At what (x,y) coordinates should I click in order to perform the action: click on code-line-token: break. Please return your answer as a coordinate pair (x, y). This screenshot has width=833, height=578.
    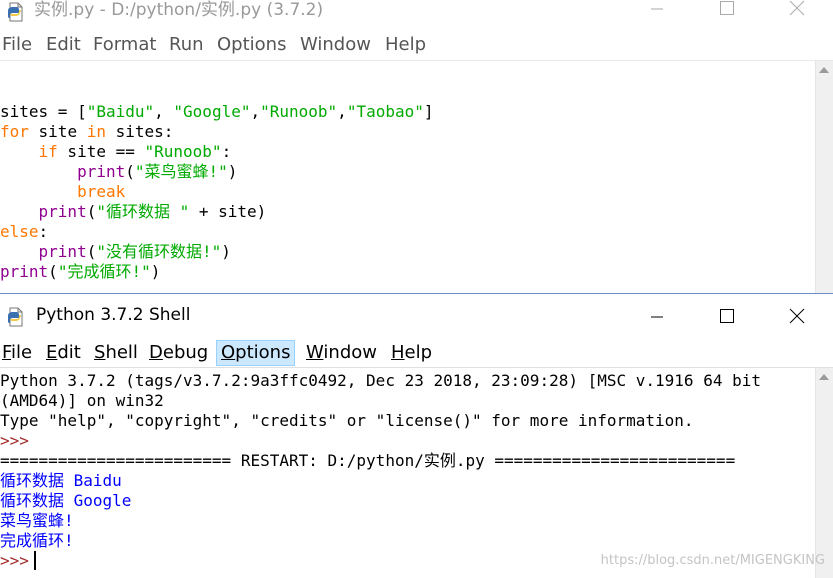
    Looking at the image, I should click on (101, 191).